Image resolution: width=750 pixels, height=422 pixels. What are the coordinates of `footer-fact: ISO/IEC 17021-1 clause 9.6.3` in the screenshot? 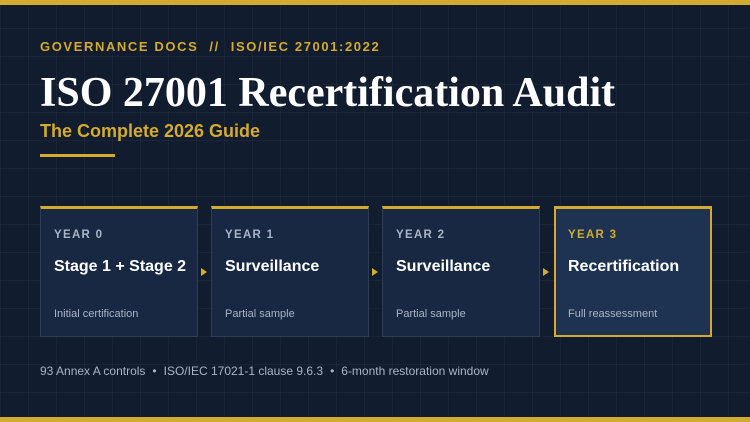 It's located at (243, 371).